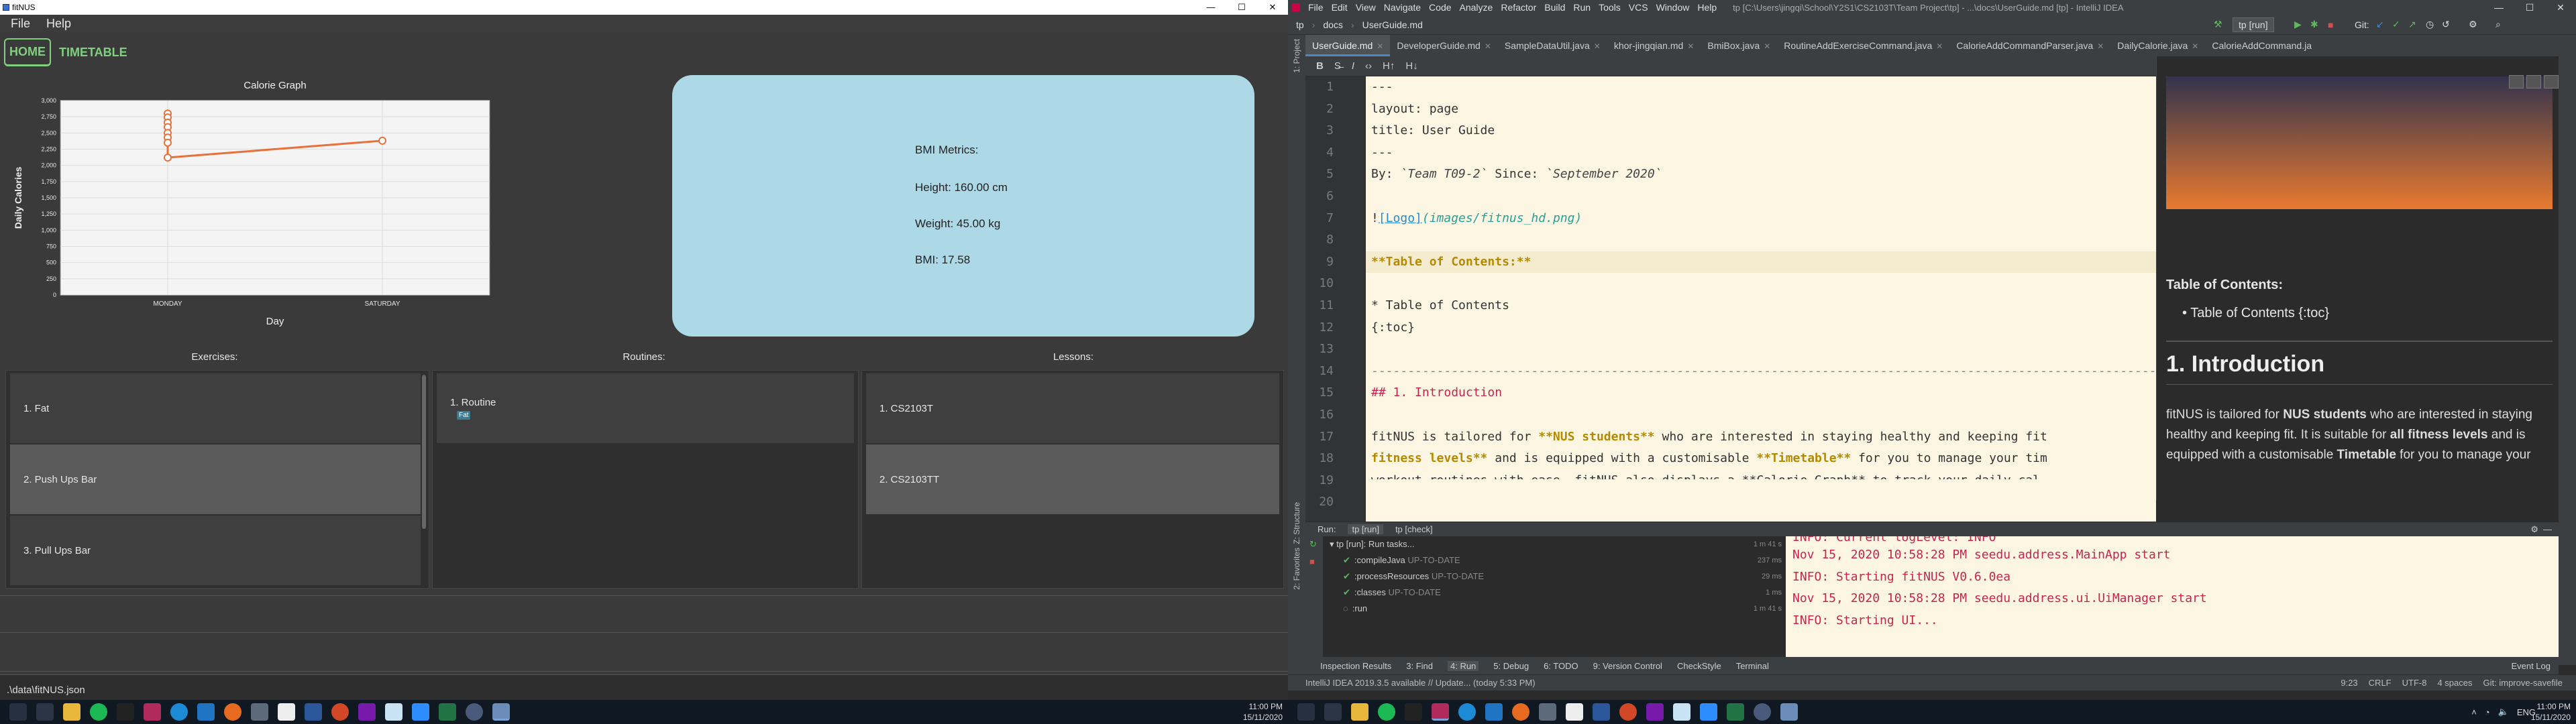 This screenshot has width=2576, height=724. Describe the element at coordinates (2314, 24) in the screenshot. I see `debug-icon: ✱` at that location.